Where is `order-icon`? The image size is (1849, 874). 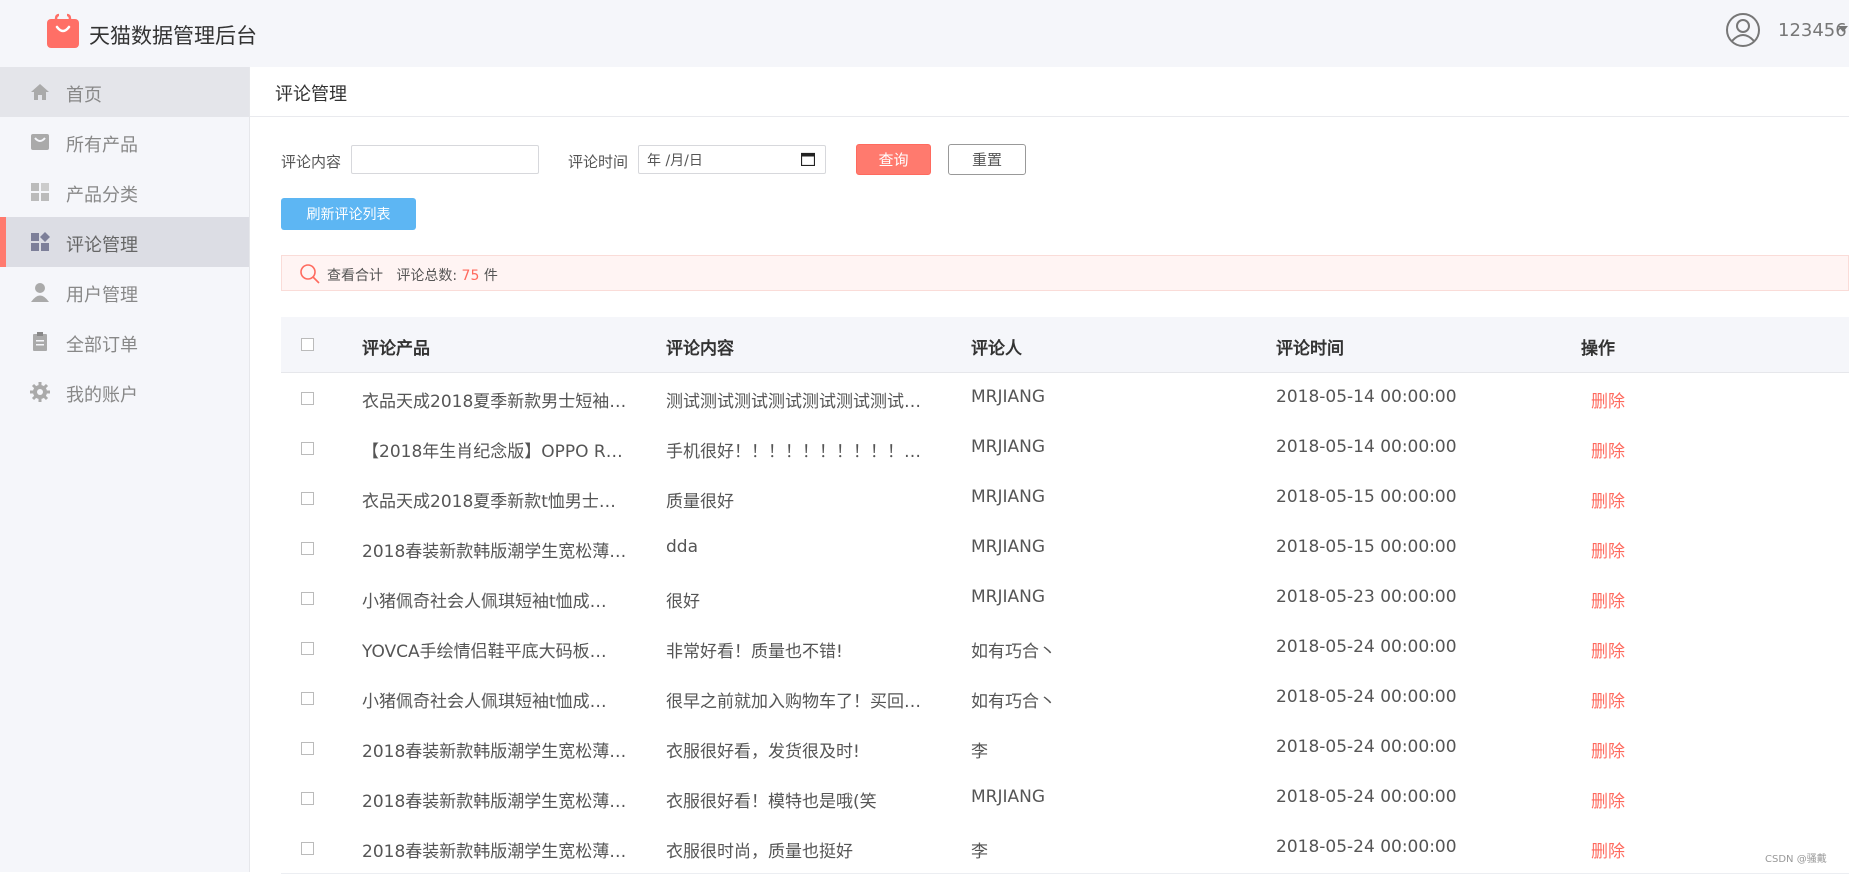 order-icon is located at coordinates (40, 341).